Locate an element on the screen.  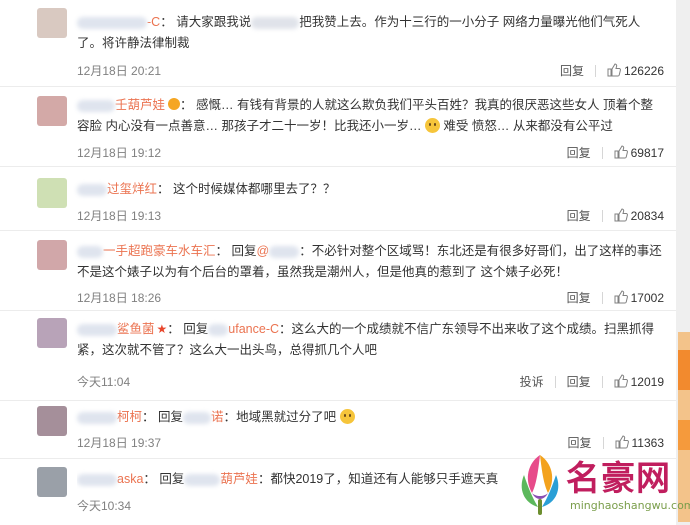
like-button: 20834 is located at coordinates (639, 215).